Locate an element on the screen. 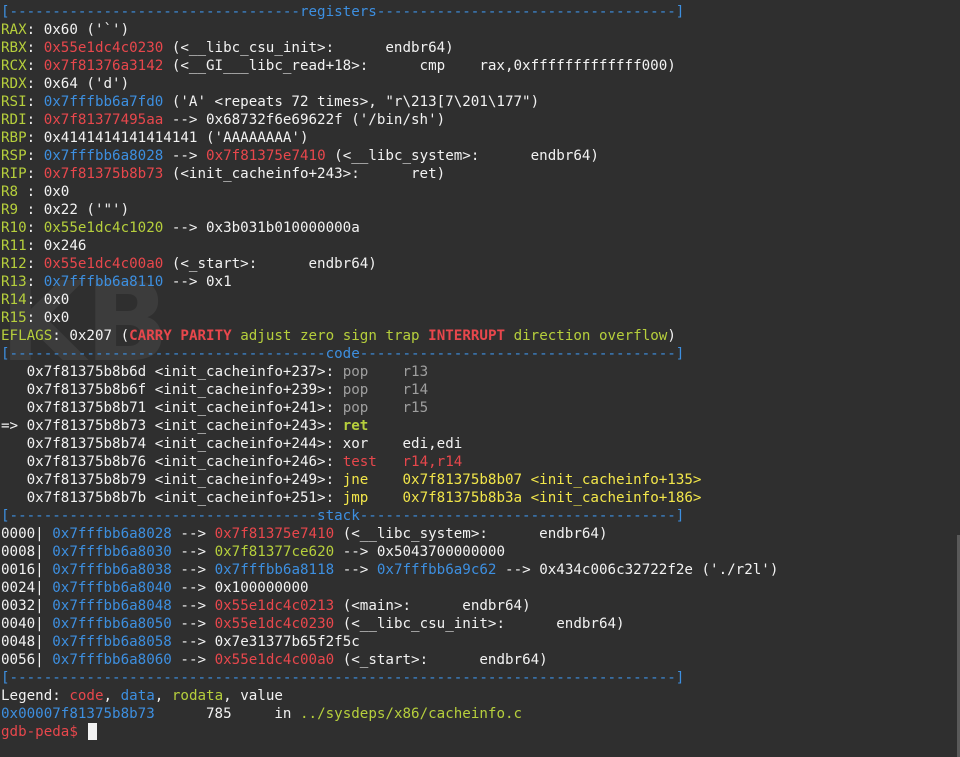 The image size is (960, 757). stack-offset: 0040| is located at coordinates (22, 624).